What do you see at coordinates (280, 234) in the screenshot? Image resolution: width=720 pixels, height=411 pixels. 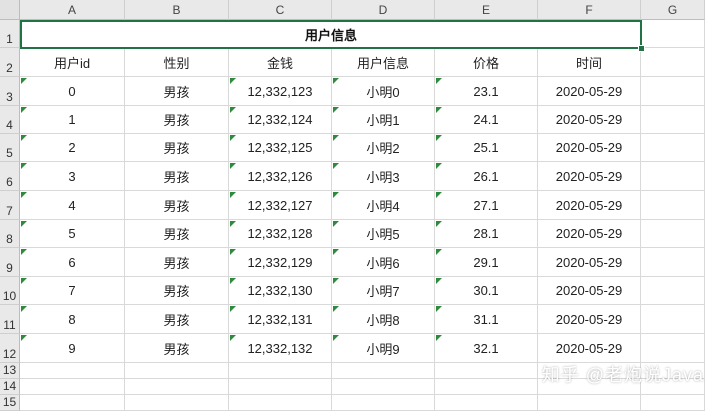 I see `cell-c8: 12,332,128` at bounding box center [280, 234].